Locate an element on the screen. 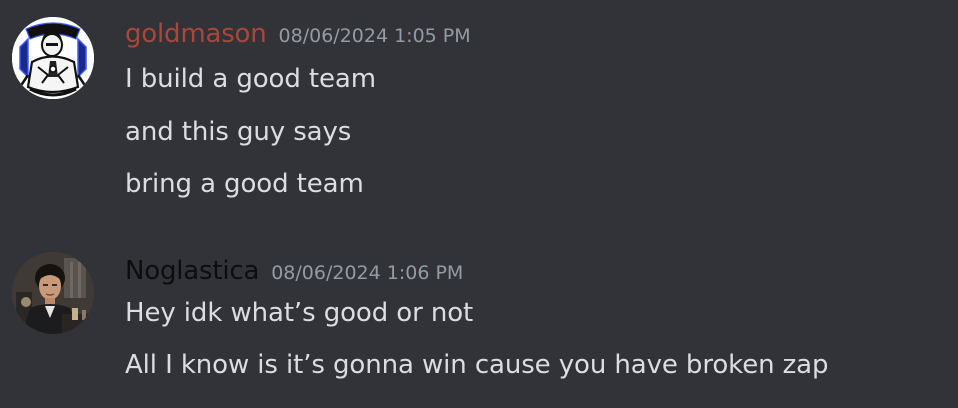 The image size is (958, 408). username: Noglastica is located at coordinates (192, 271).